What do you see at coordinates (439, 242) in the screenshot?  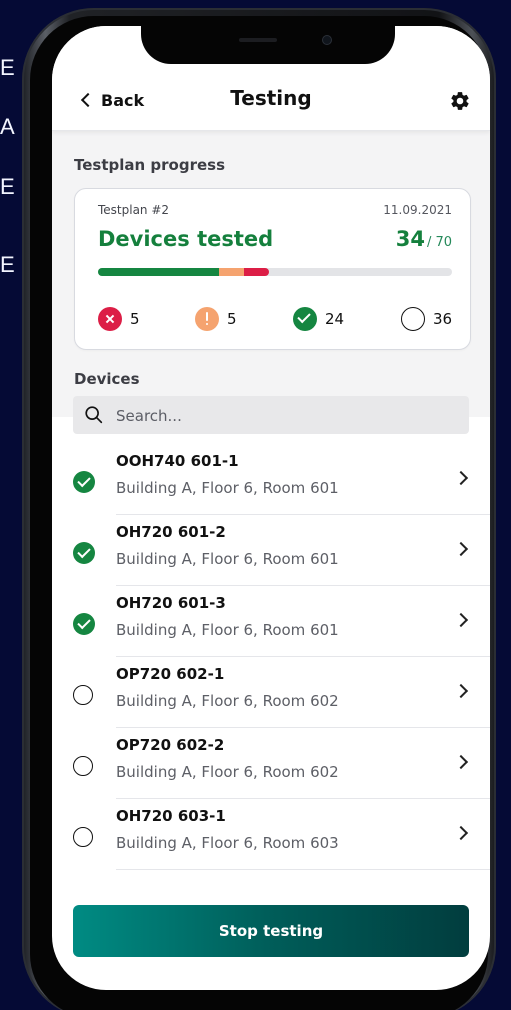 I see `tested-total: / 70` at bounding box center [439, 242].